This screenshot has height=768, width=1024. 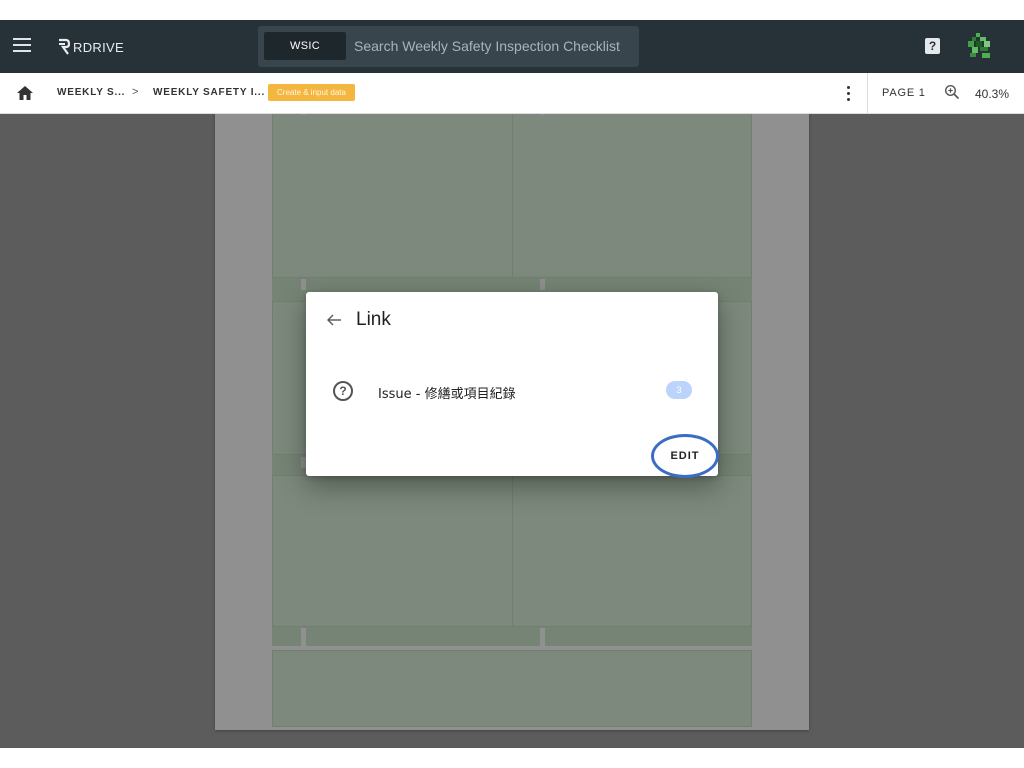 What do you see at coordinates (904, 93) in the screenshot?
I see `page-indicator: PAGE 1` at bounding box center [904, 93].